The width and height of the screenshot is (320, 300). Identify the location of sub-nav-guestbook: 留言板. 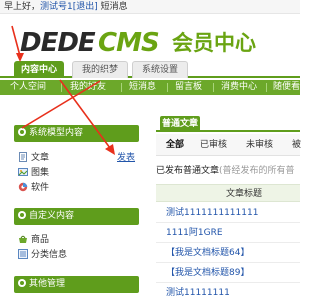
(188, 87).